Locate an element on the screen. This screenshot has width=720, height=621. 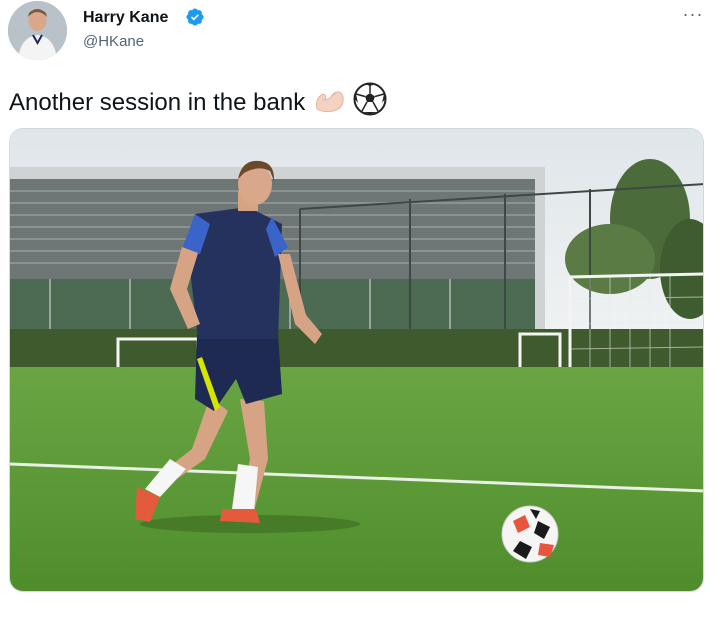
tweet-text: Another session in the bank is located at coordinates (198, 103).